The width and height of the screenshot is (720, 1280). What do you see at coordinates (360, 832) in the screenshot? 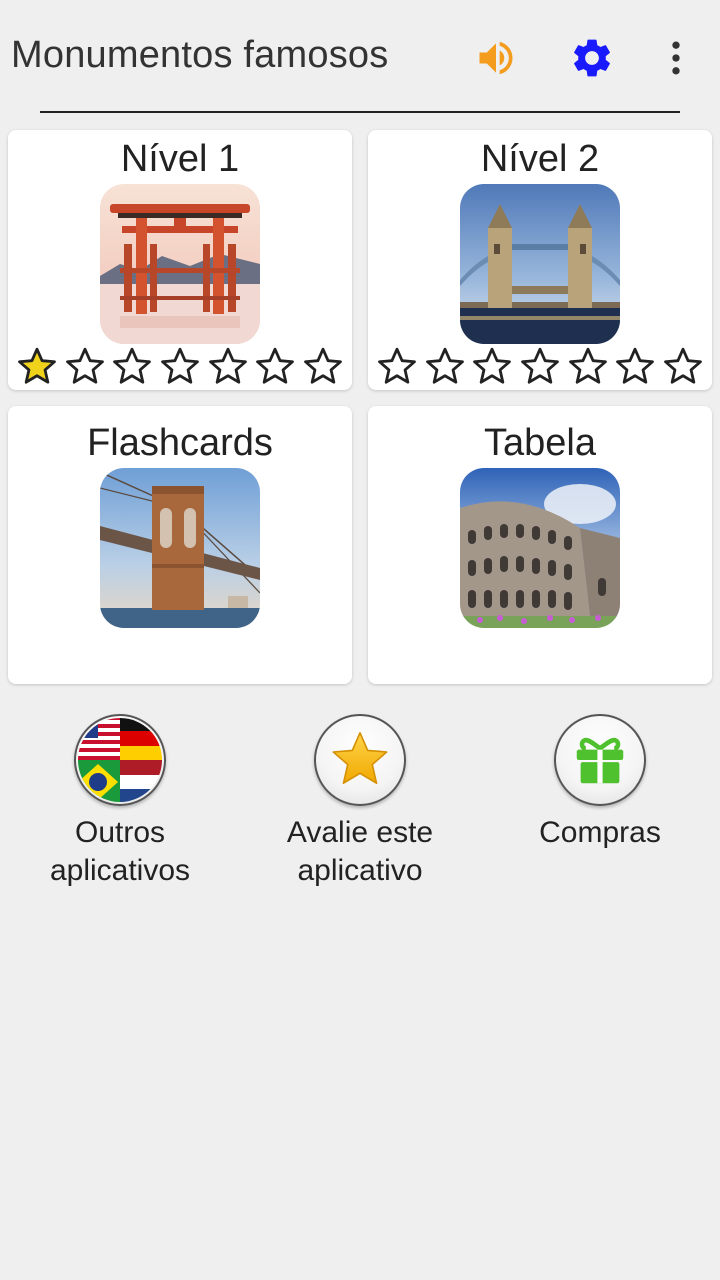
I see `label-line-1: Avalie este` at bounding box center [360, 832].